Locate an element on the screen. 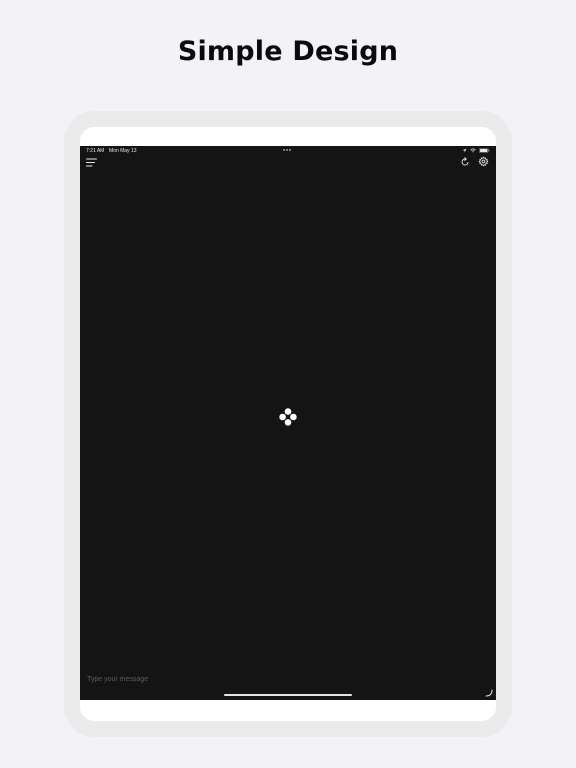  refresh-button is located at coordinates (464, 161).